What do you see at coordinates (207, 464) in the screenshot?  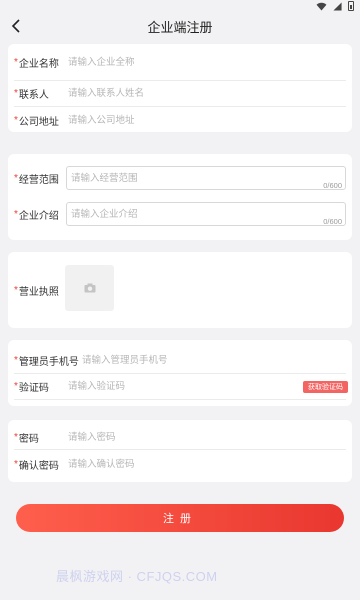 I see `confirm-password-input` at bounding box center [207, 464].